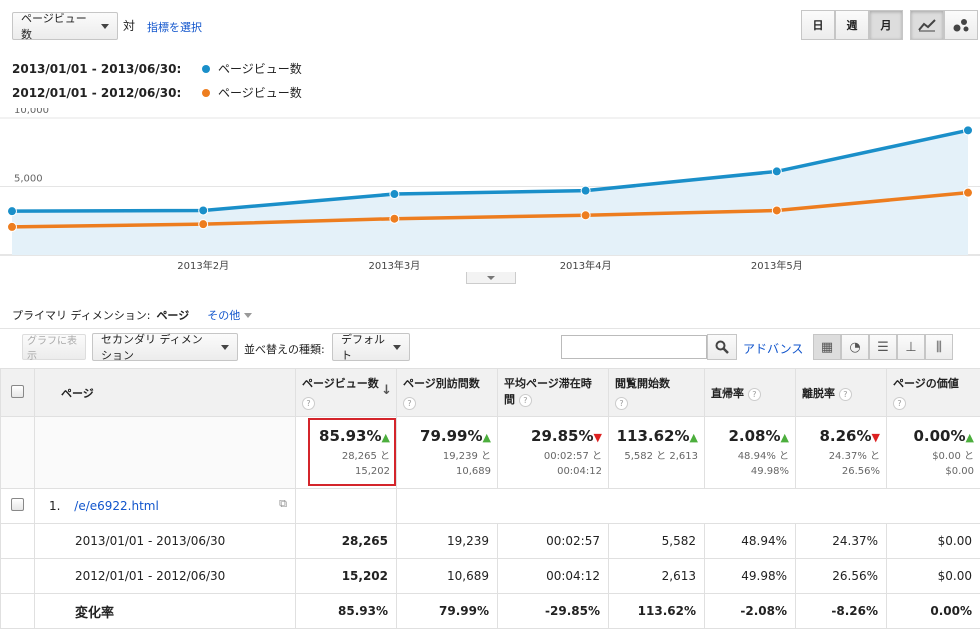 This screenshot has height=630, width=980. Describe the element at coordinates (165, 576) in the screenshot. I see `row-date-range: 2012/01/01 - 2012/06/30` at that location.